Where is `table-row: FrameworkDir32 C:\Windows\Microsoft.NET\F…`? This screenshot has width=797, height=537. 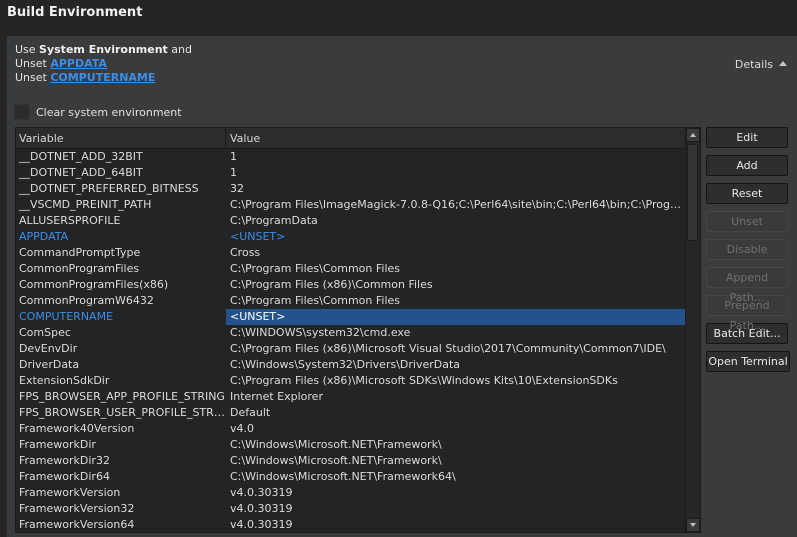
table-row: FrameworkDir32 C:\Windows\Microsoft.NET\F… is located at coordinates (350, 461).